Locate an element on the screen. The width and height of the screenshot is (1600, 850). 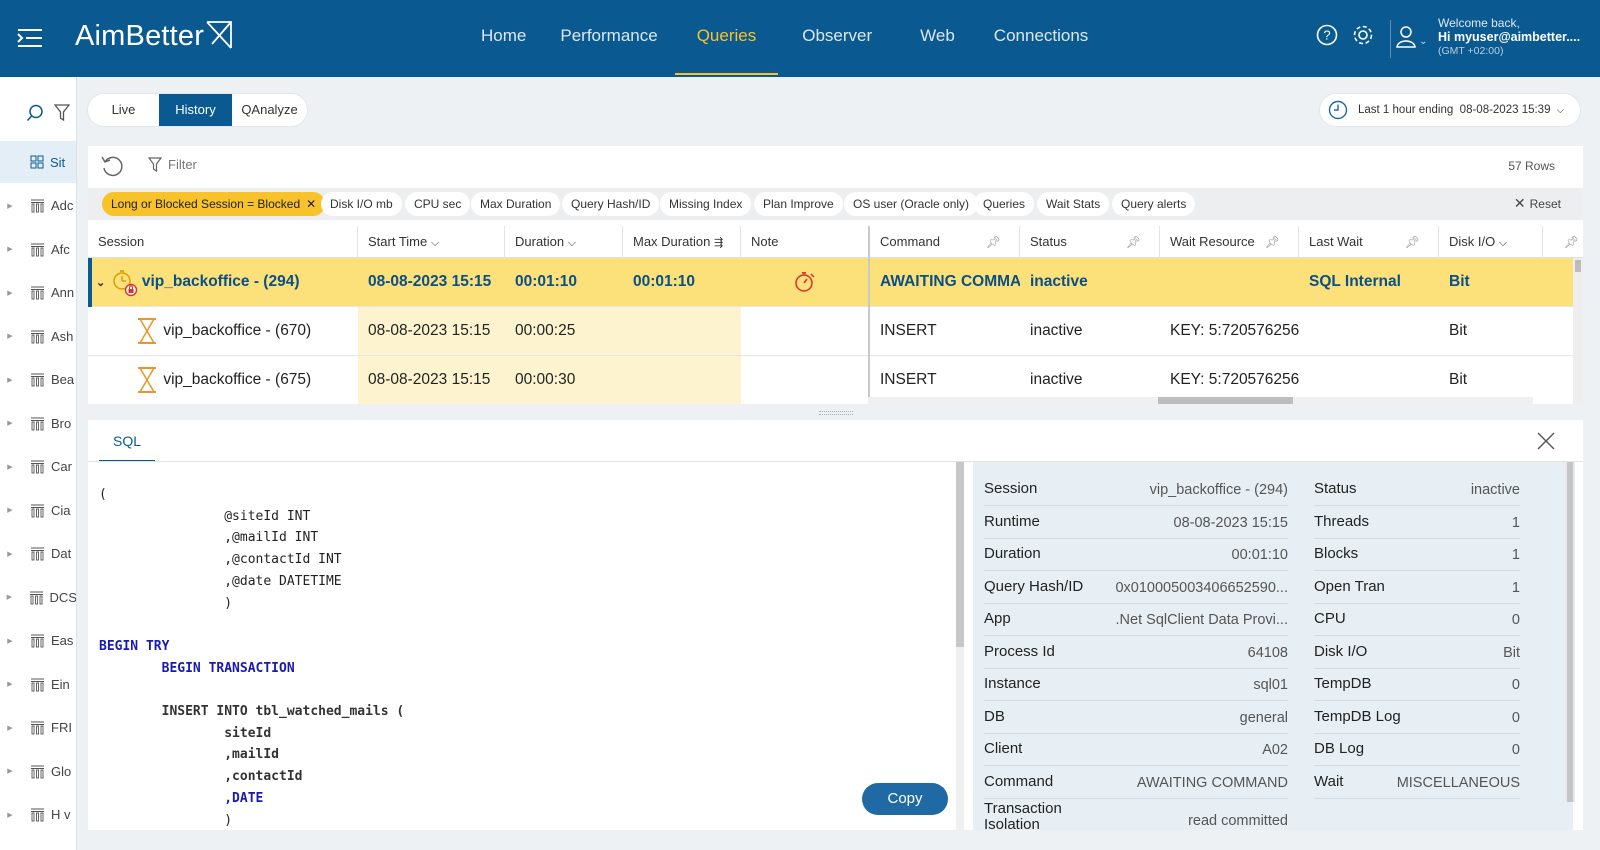
sidebar-item: ▶ FRI is located at coordinates (38, 728).